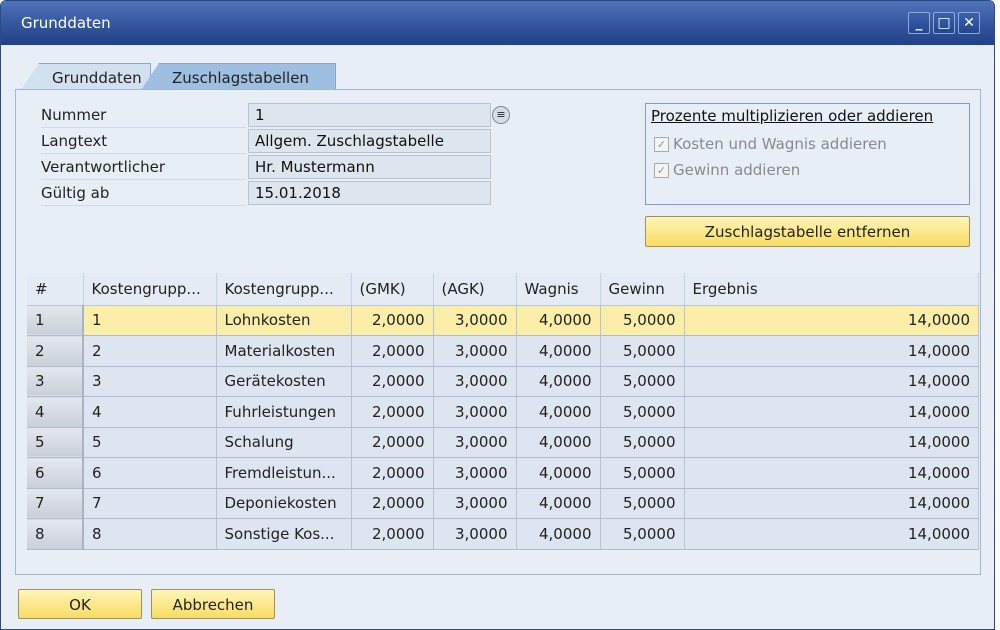 The height and width of the screenshot is (630, 1000). I want to click on remove-table-button: Zuschlagstabelle entfernen, so click(807, 231).